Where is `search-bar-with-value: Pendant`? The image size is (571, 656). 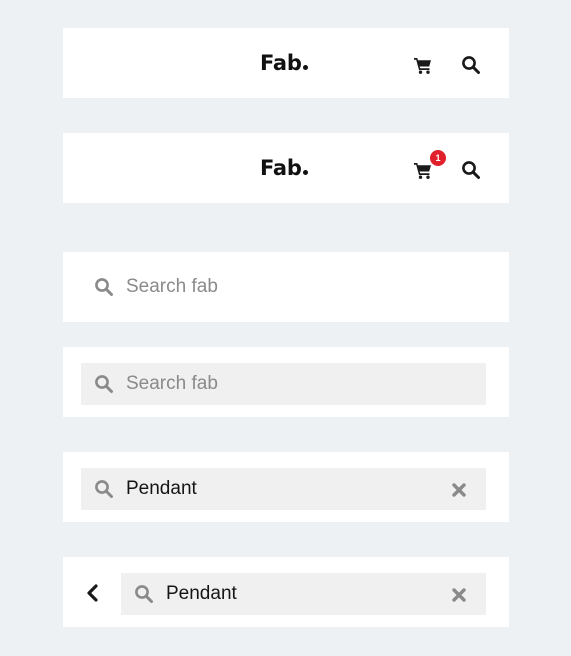 search-bar-with-value: Pendant is located at coordinates (286, 487).